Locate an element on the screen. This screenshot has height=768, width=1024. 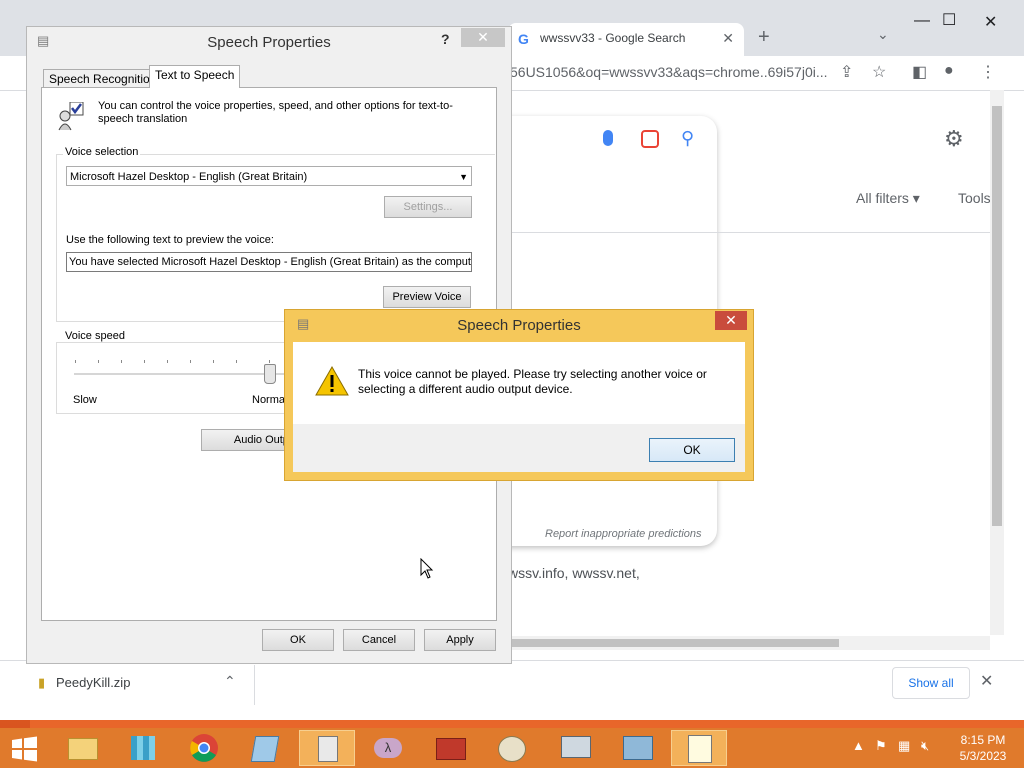
speech-taskbar-button is located at coordinates (699, 748).